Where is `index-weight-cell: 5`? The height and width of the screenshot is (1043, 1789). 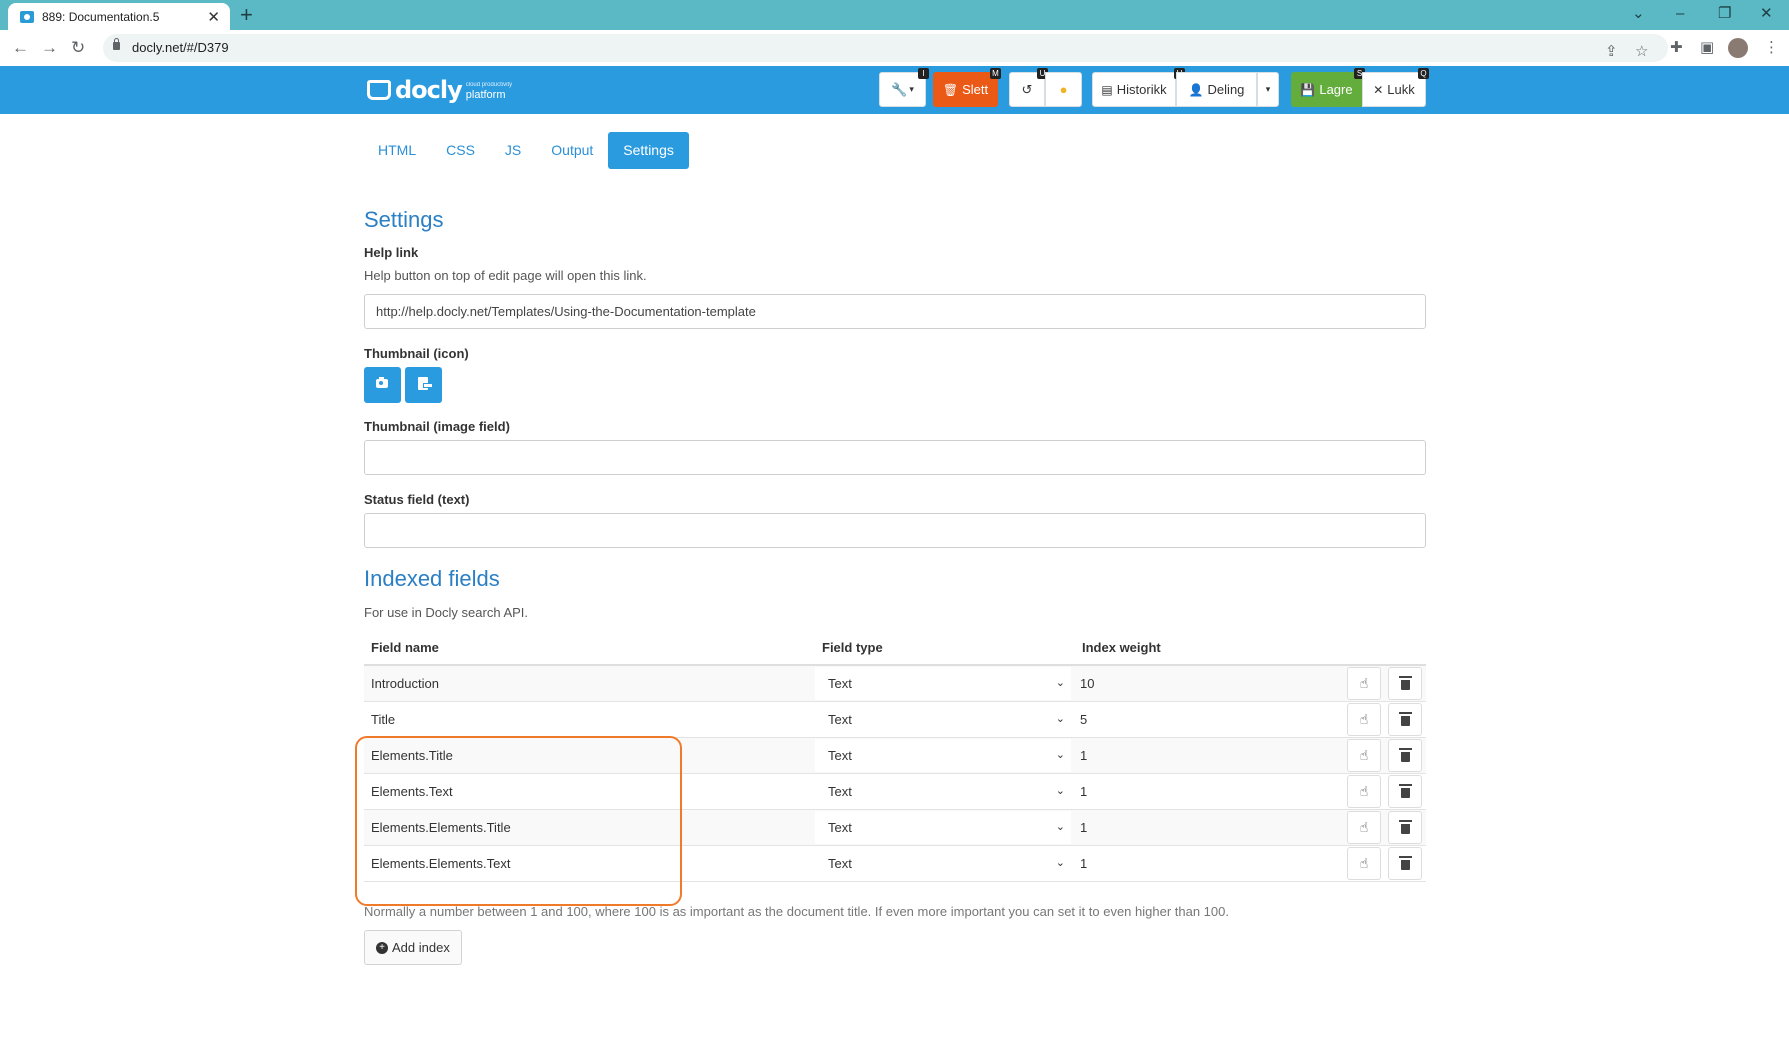
index-weight-cell: 5 is located at coordinates (1083, 719).